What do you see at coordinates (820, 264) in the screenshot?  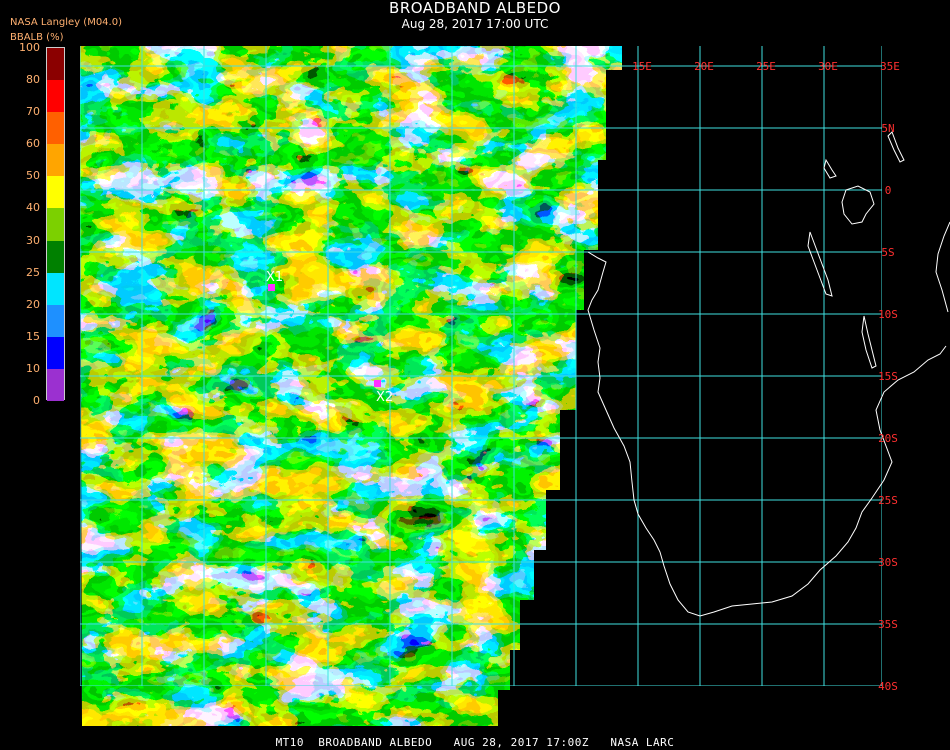 I see `lake-tanganyika` at bounding box center [820, 264].